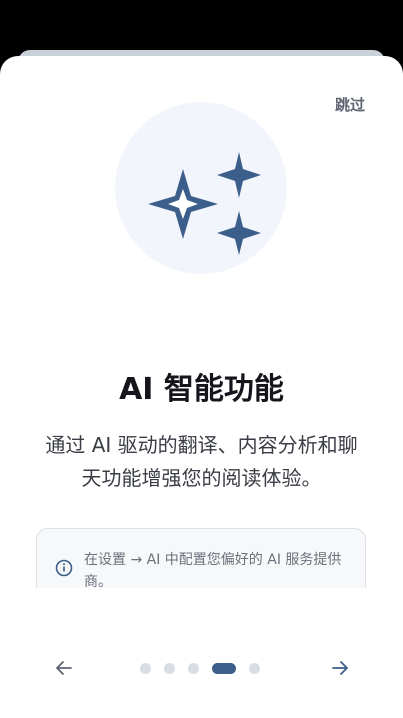  I want to click on page-dot-4-active, so click(224, 668).